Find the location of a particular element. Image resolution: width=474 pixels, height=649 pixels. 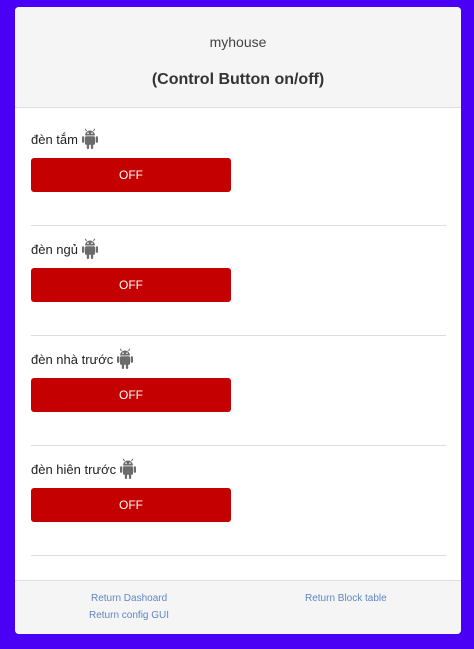

device-label: đèn tắm is located at coordinates (54, 139).